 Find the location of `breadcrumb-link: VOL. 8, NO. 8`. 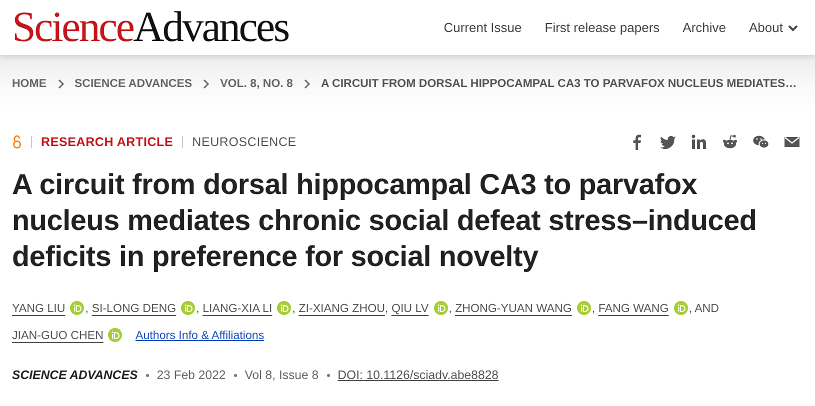

breadcrumb-link: VOL. 8, NO. 8 is located at coordinates (256, 84).